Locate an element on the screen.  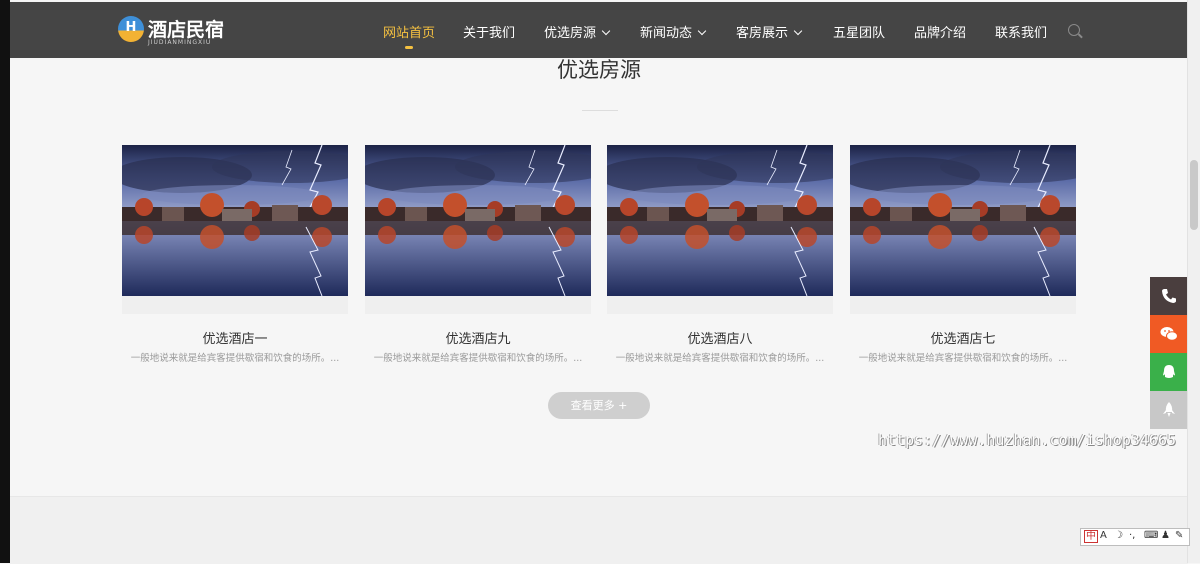
phone-icon is located at coordinates (1169, 296).